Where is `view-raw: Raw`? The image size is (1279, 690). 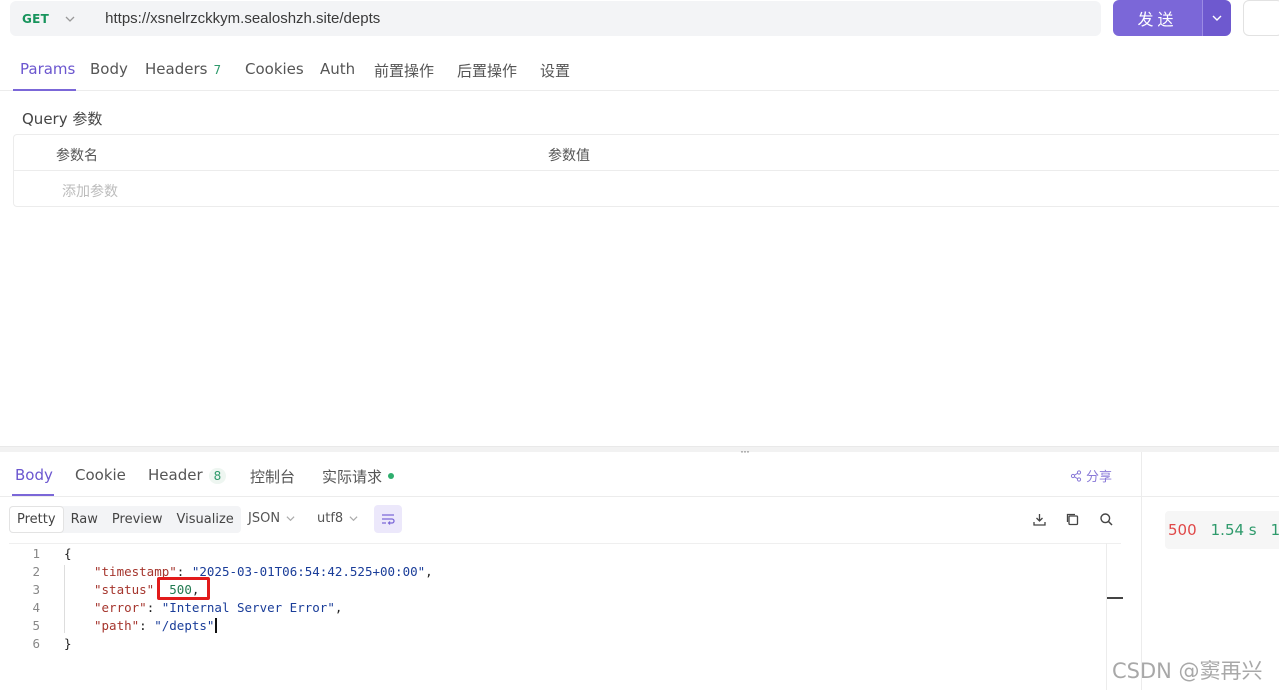
view-raw: Raw is located at coordinates (84, 519).